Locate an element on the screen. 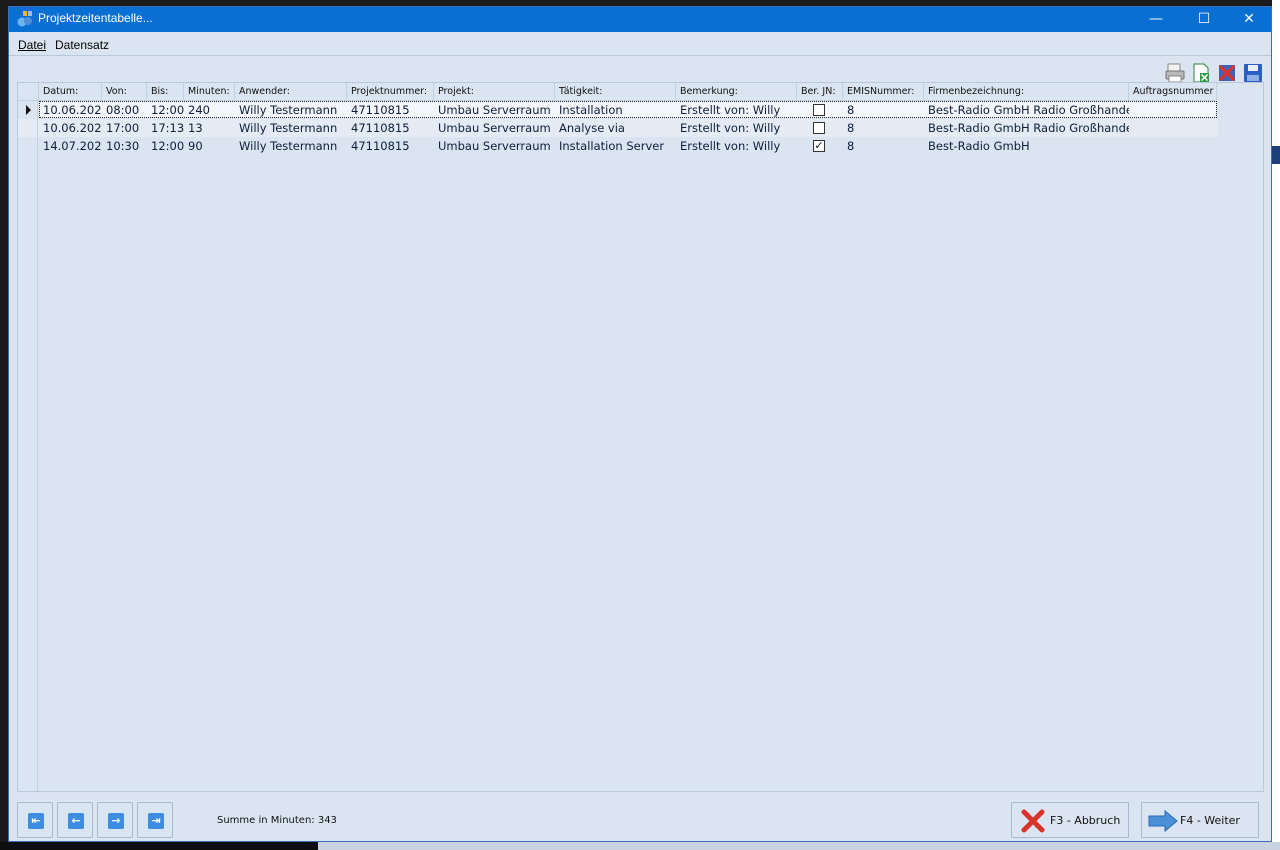 Image resolution: width=1280 pixels, height=850 pixels. column-header-ber-jn: Ber. JN: is located at coordinates (820, 92).